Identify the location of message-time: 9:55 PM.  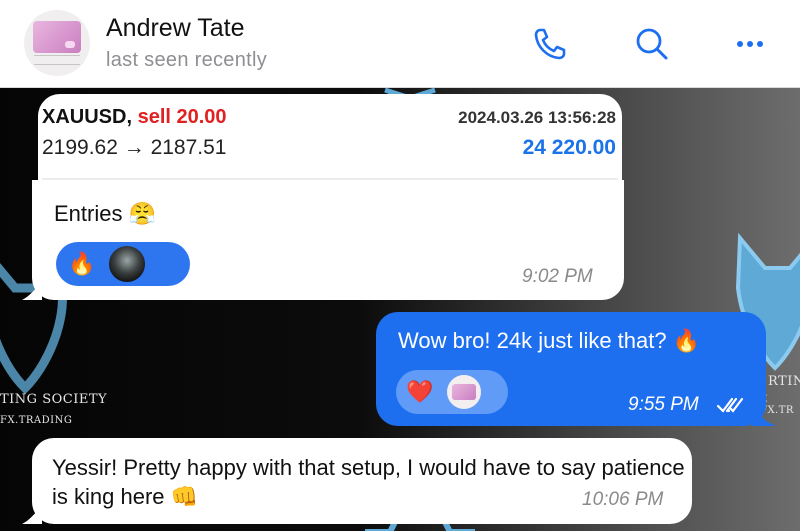
(663, 404).